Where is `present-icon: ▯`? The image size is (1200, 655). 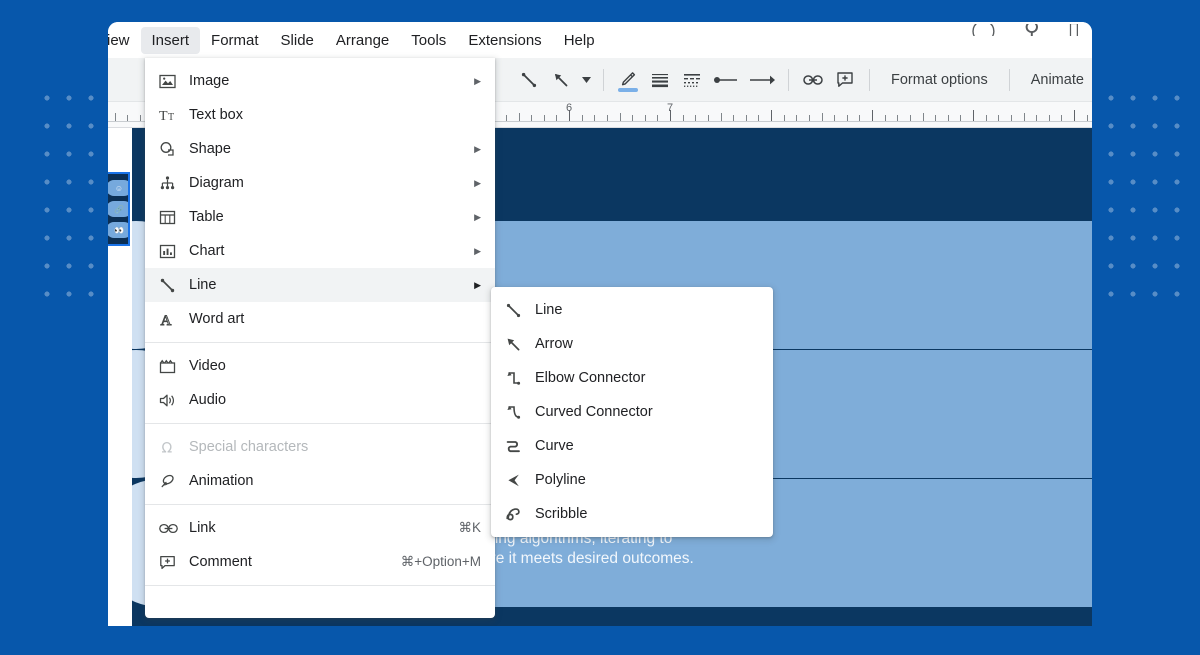
present-icon: ▯ is located at coordinates (1074, 30).